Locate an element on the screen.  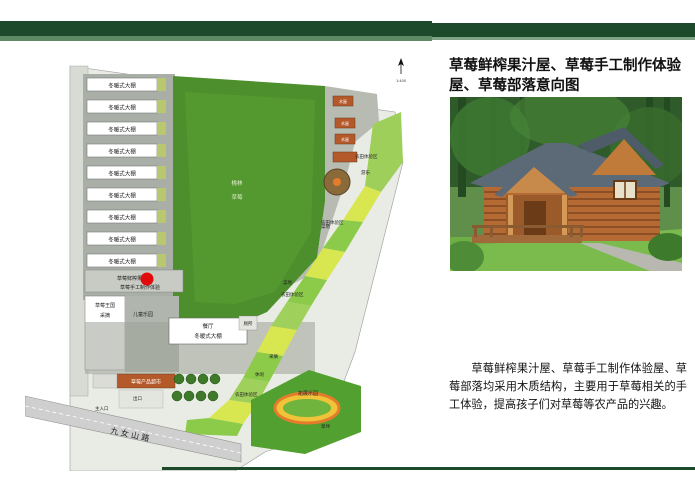
exit-label: 出口 is located at coordinates (137, 398).